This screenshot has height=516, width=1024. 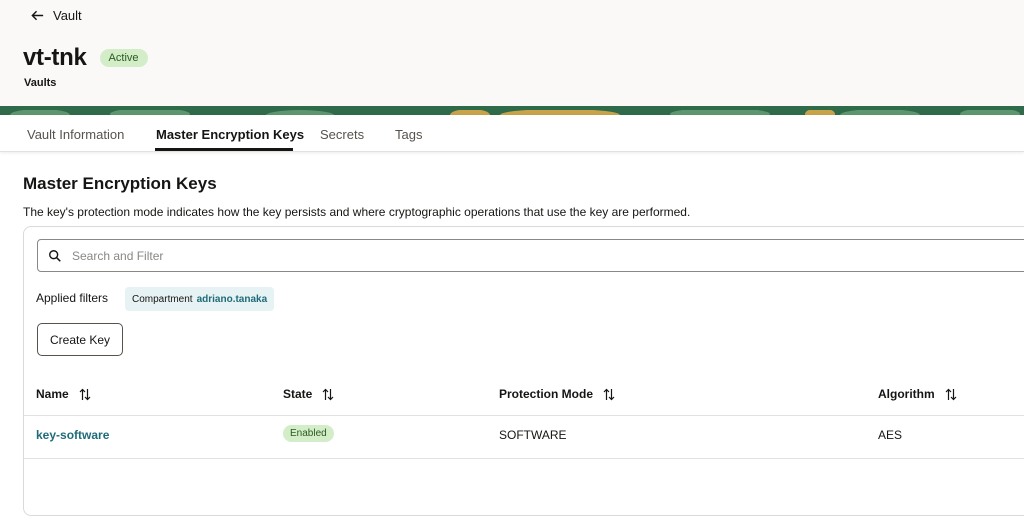 I want to click on create-key-button: Create Key, so click(x=80, y=339).